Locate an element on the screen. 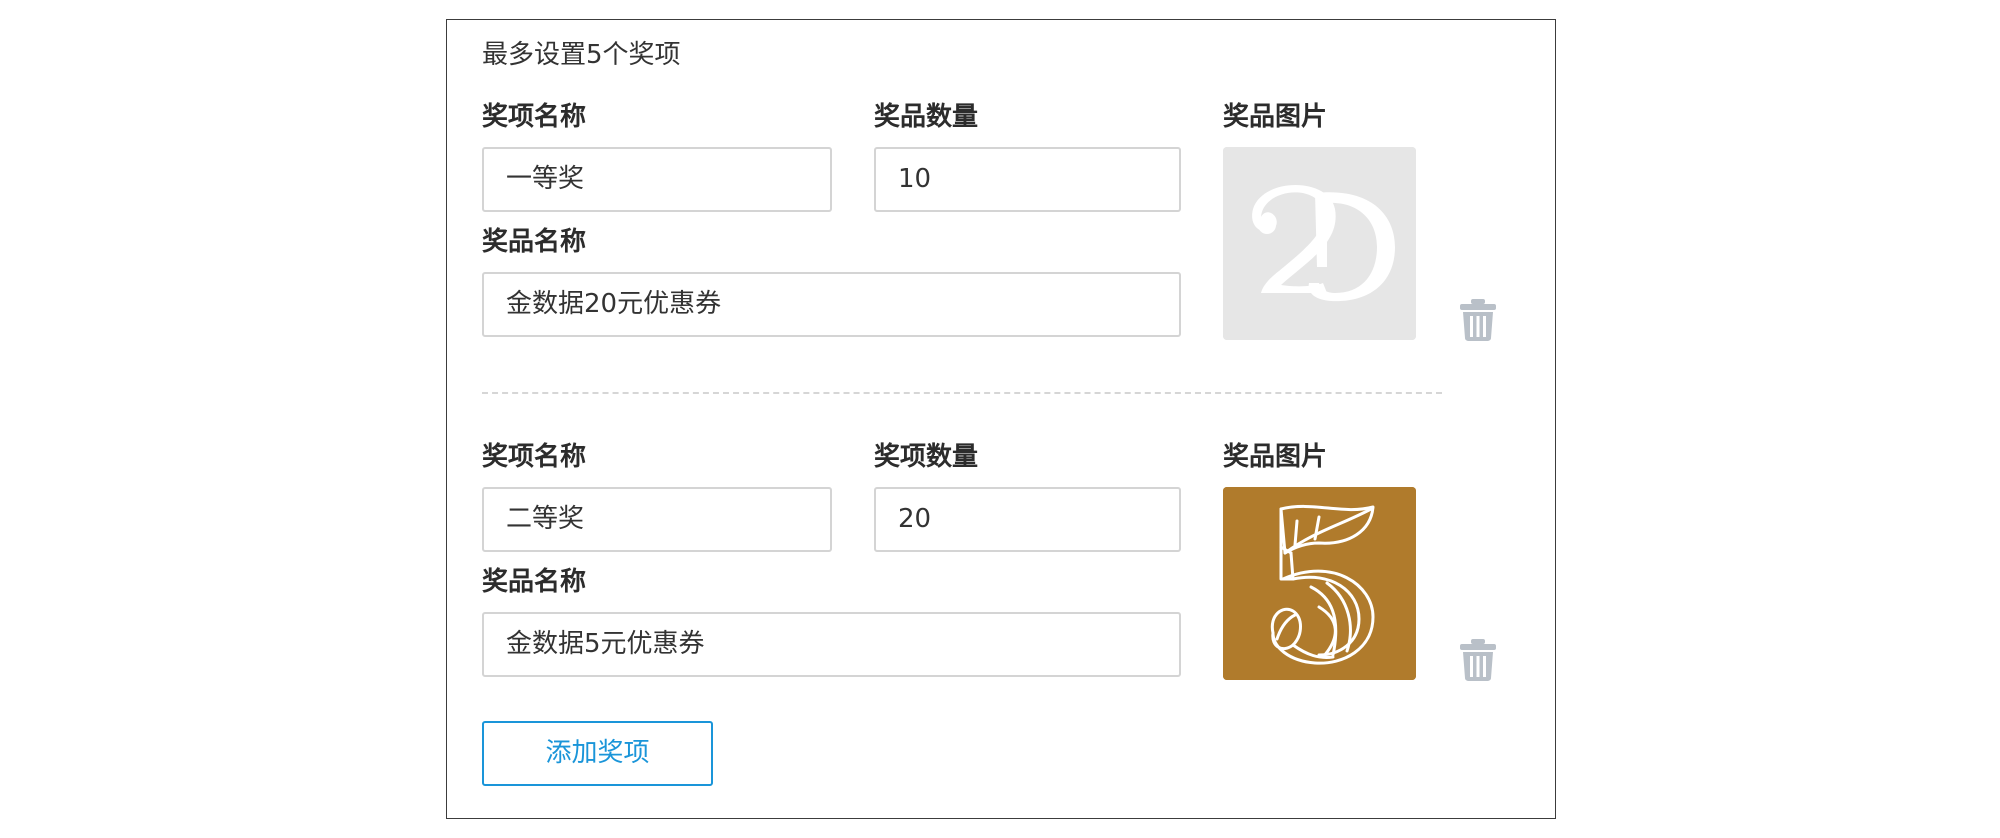 The image size is (2000, 838). award-name-input: 一等奖 is located at coordinates (657, 179).